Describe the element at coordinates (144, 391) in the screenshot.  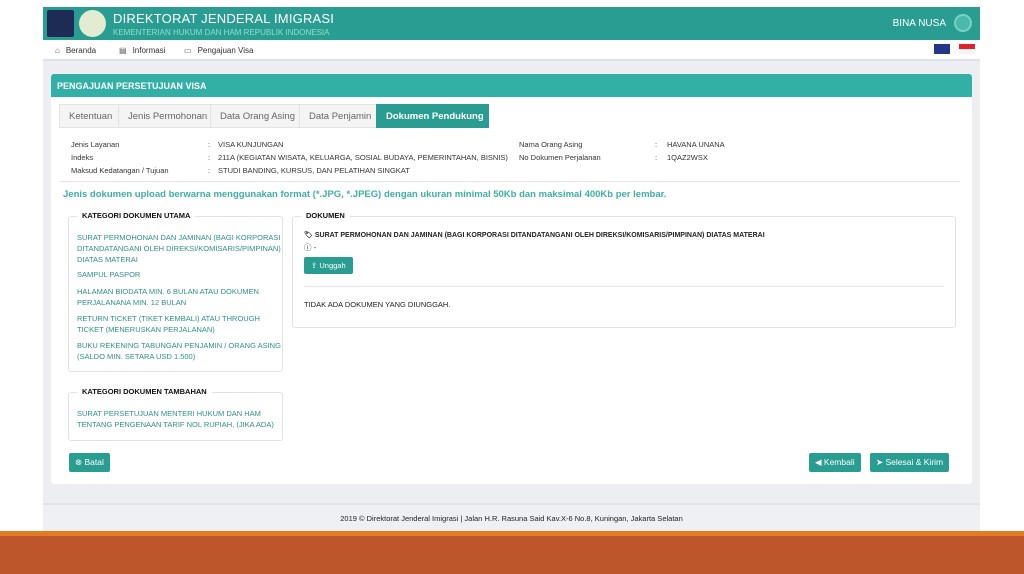
I see `fieldset-legend: KATEGORI DOKUMEN TAMBAHAN` at that location.